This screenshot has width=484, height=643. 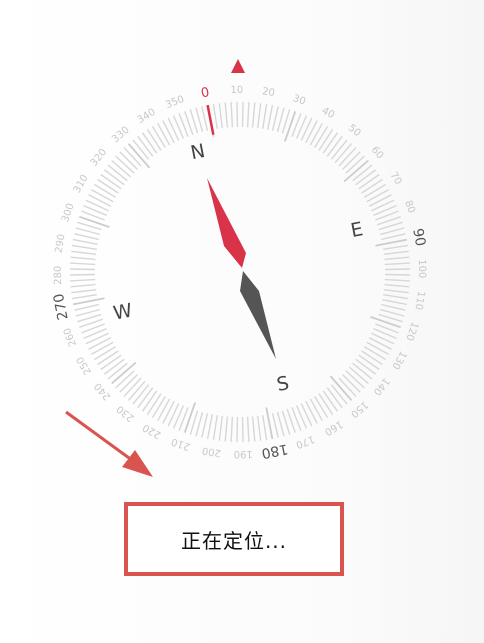 What do you see at coordinates (328, 113) in the screenshot?
I see `degree-label: 40` at bounding box center [328, 113].